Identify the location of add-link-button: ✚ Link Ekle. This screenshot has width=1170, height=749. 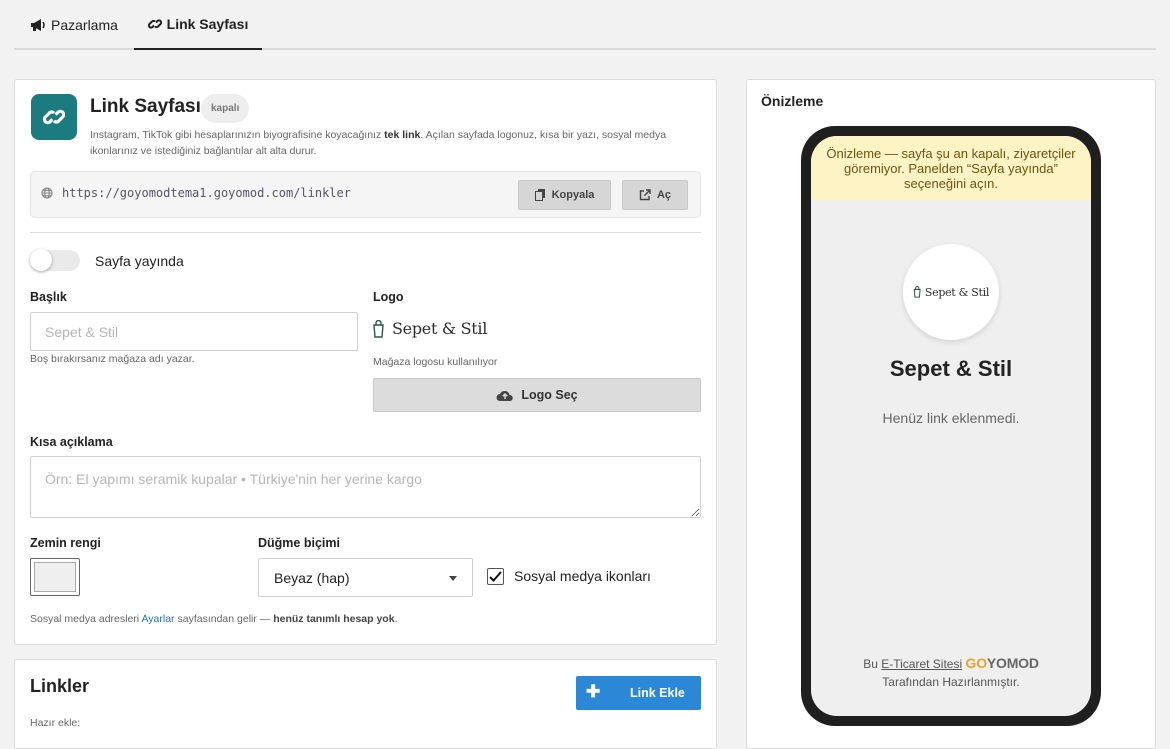
(638, 693).